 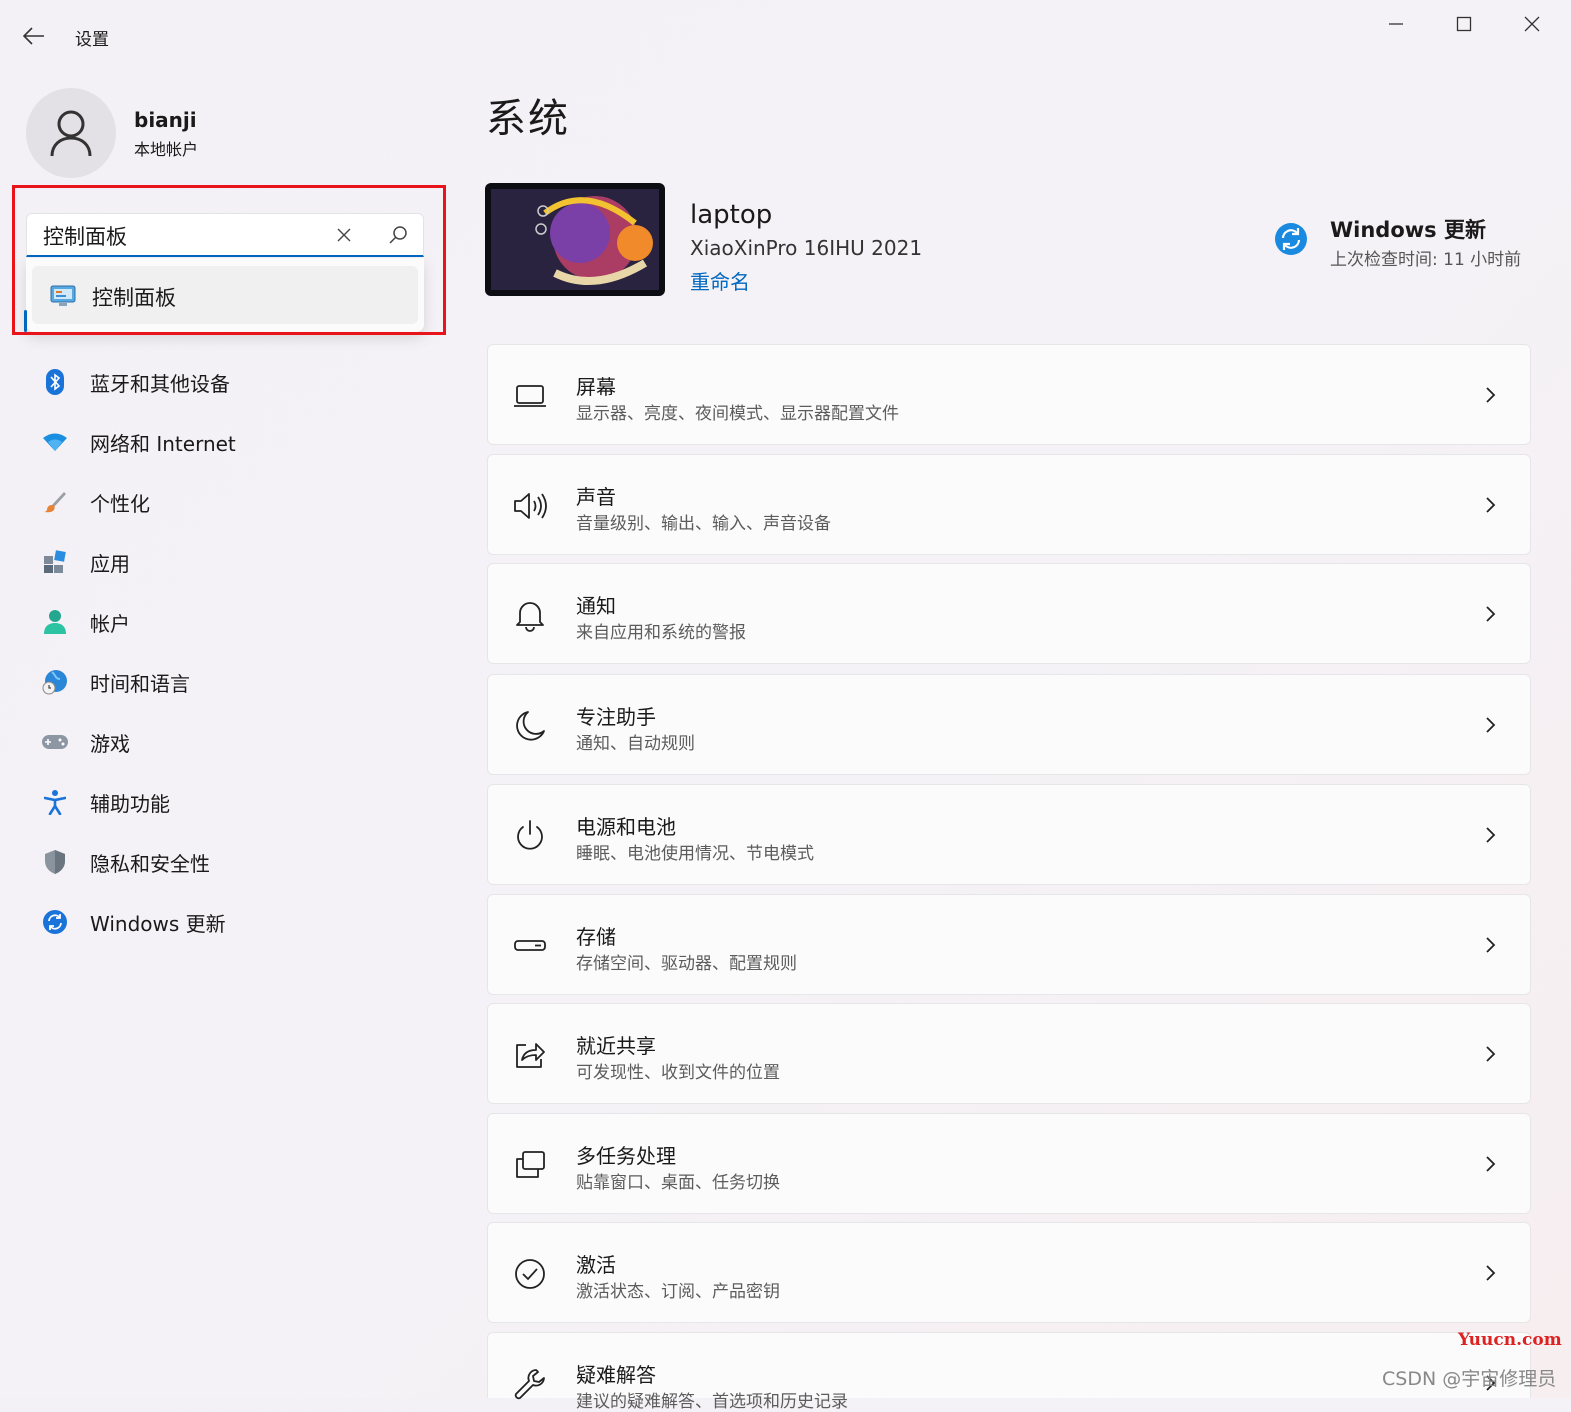 What do you see at coordinates (163, 443) in the screenshot?
I see `nav-label: 网络和 Internet` at bounding box center [163, 443].